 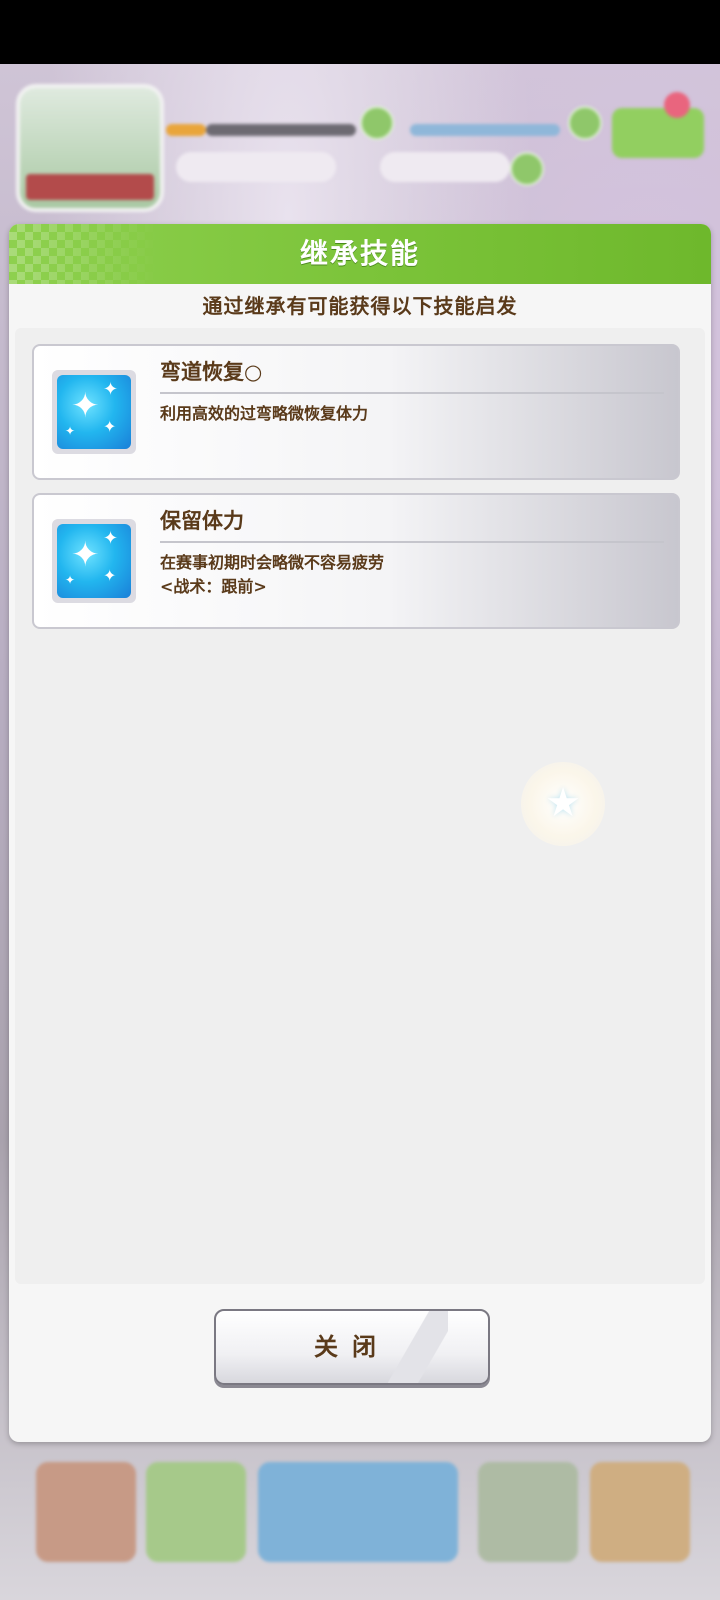 I want to click on floating-star-icon: ★, so click(x=563, y=804).